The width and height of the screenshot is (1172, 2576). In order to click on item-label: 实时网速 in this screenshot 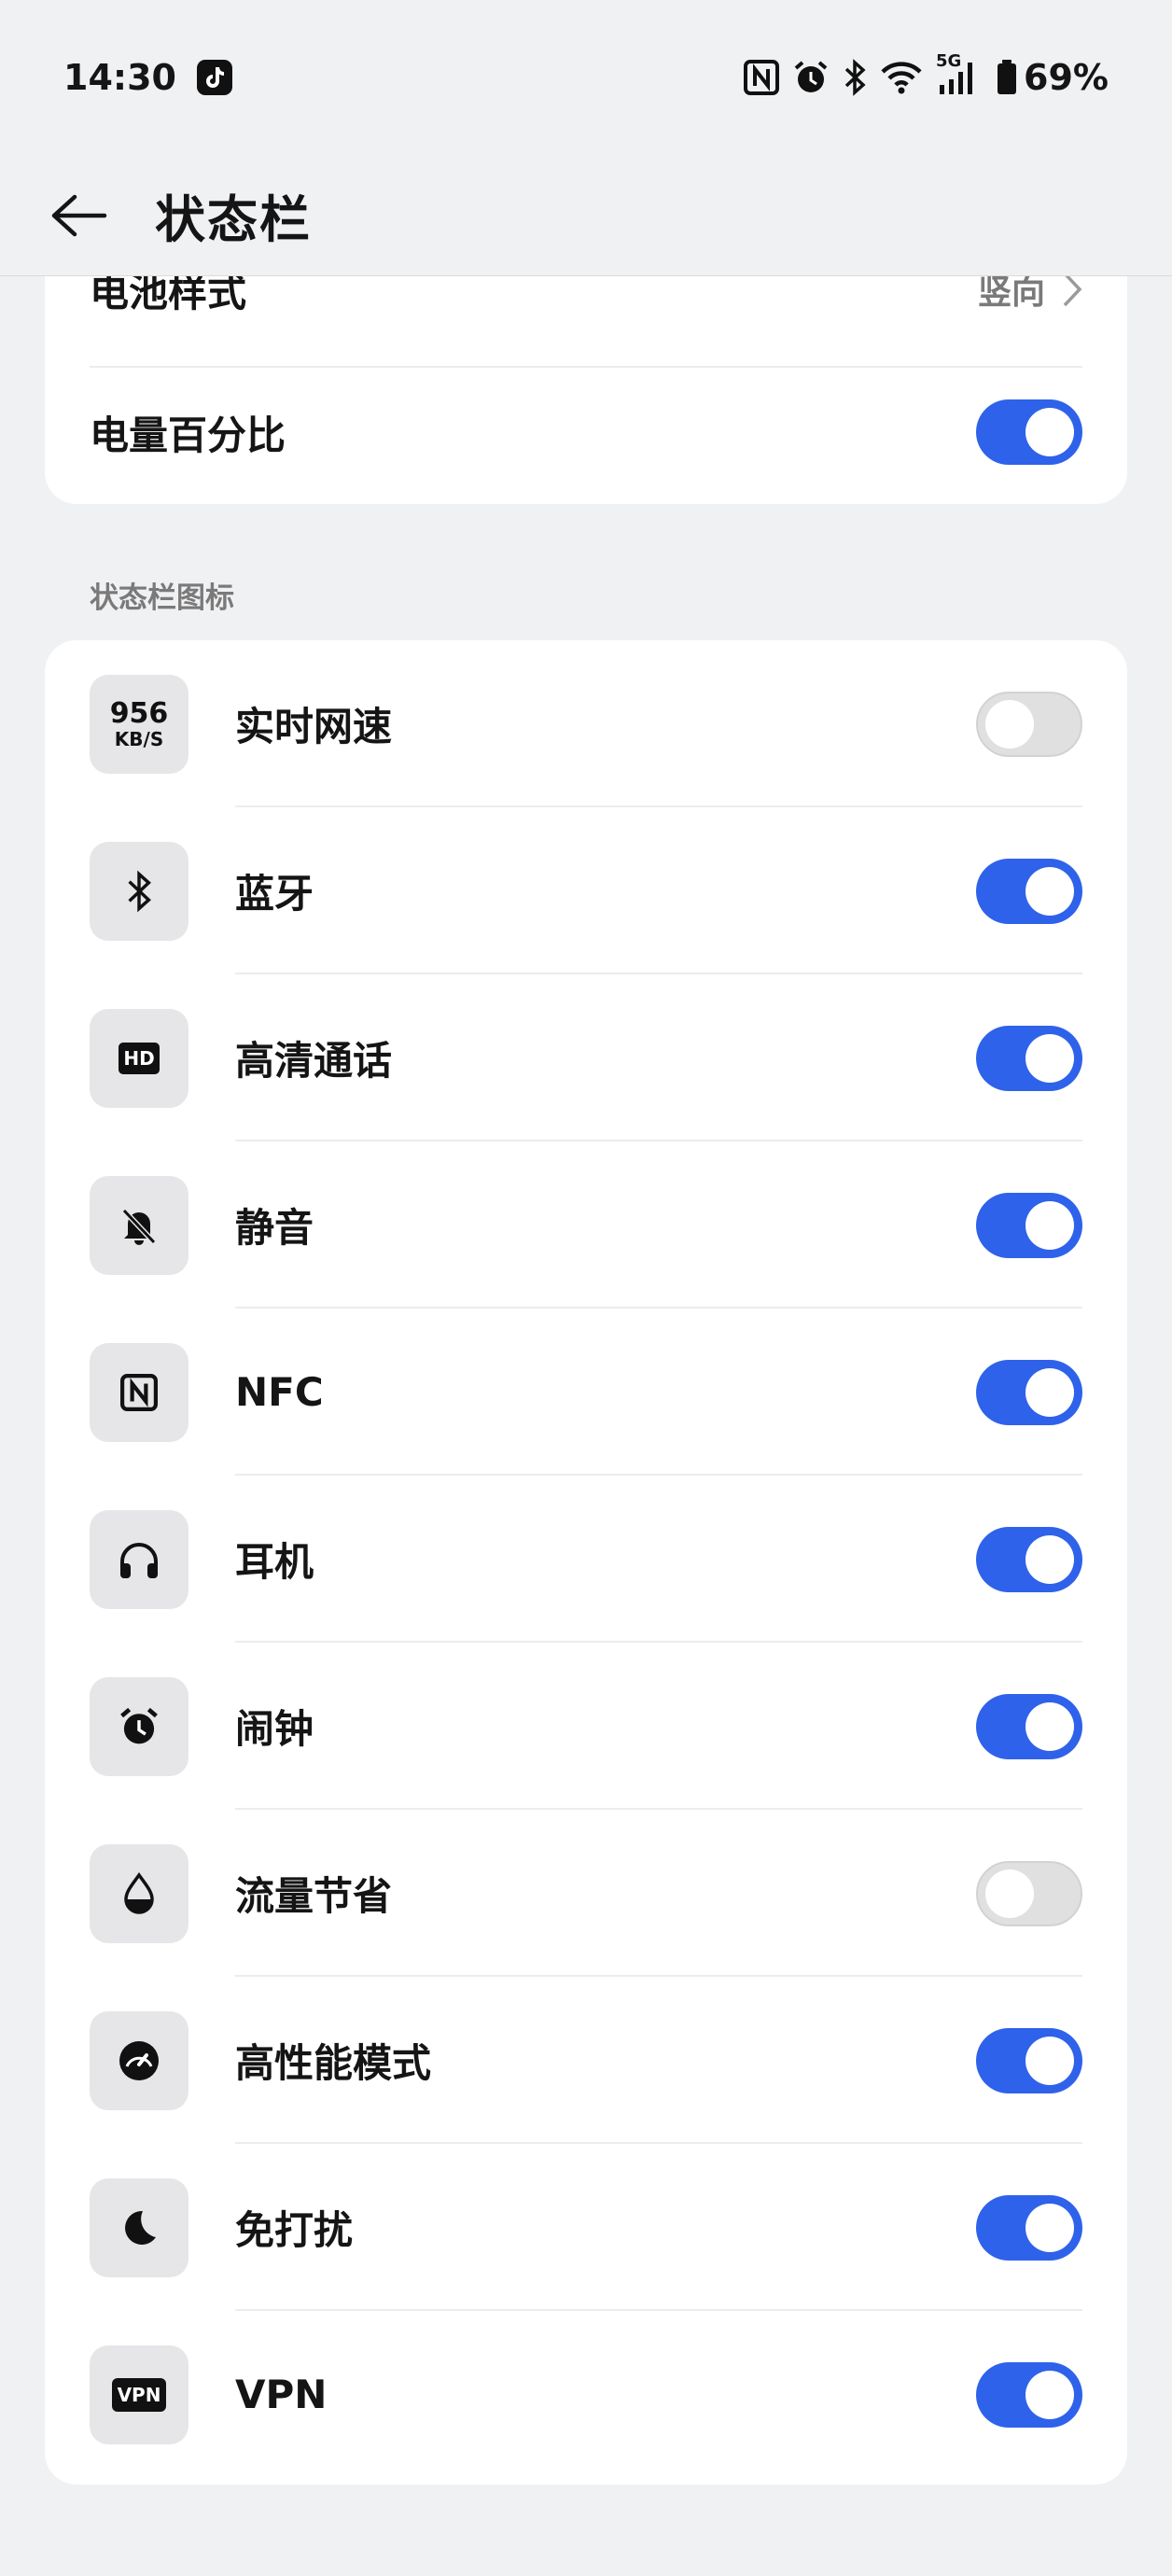, I will do `click(314, 726)`.